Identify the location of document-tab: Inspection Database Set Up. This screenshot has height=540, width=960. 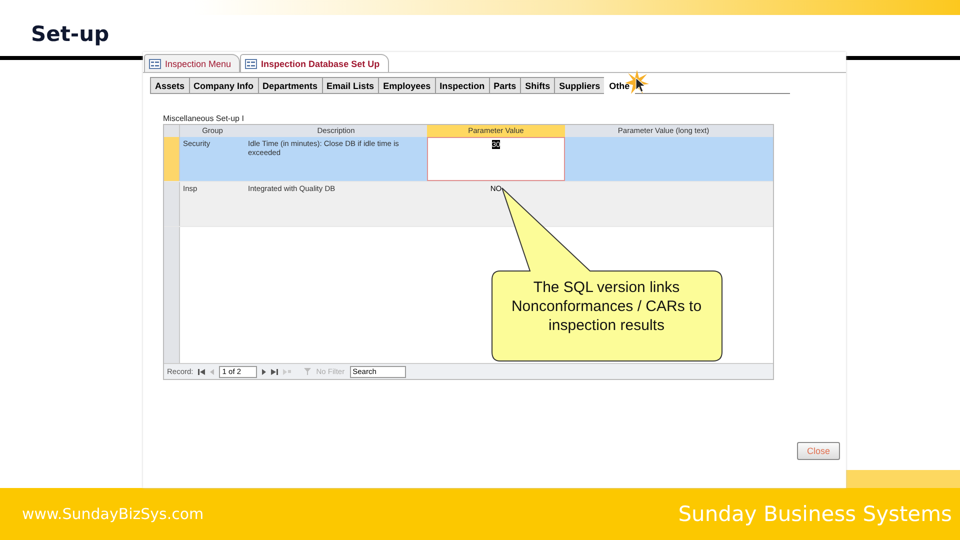
(314, 63).